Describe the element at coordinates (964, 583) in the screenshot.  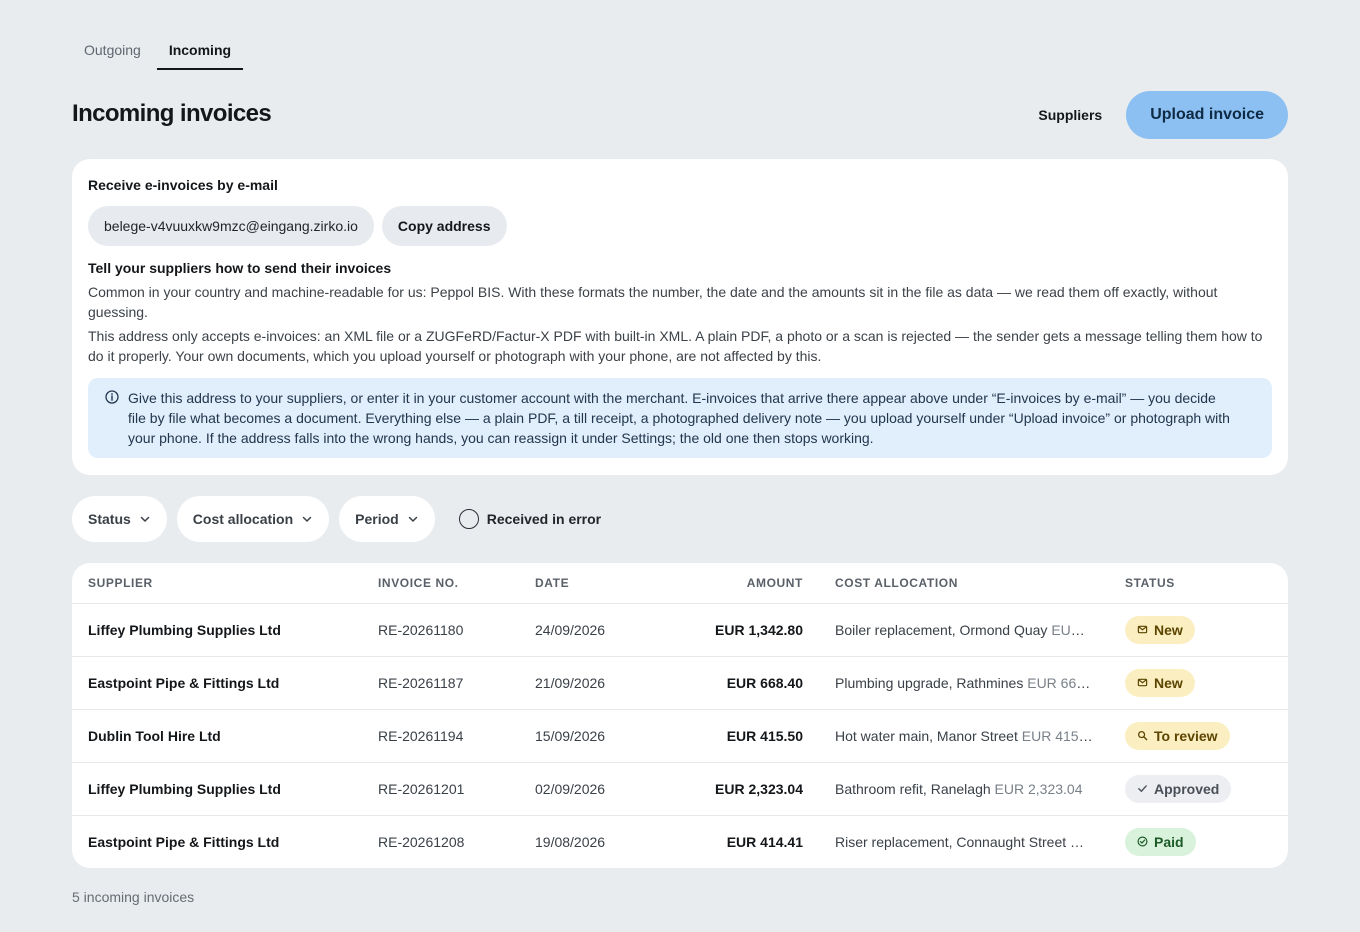
I see `column-header-cost-allocation: COST ALLOCATION` at that location.